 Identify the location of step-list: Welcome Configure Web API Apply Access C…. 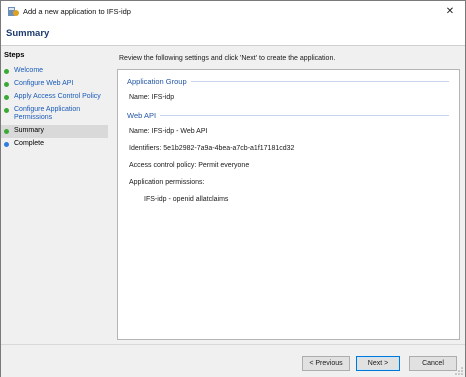
(54, 108).